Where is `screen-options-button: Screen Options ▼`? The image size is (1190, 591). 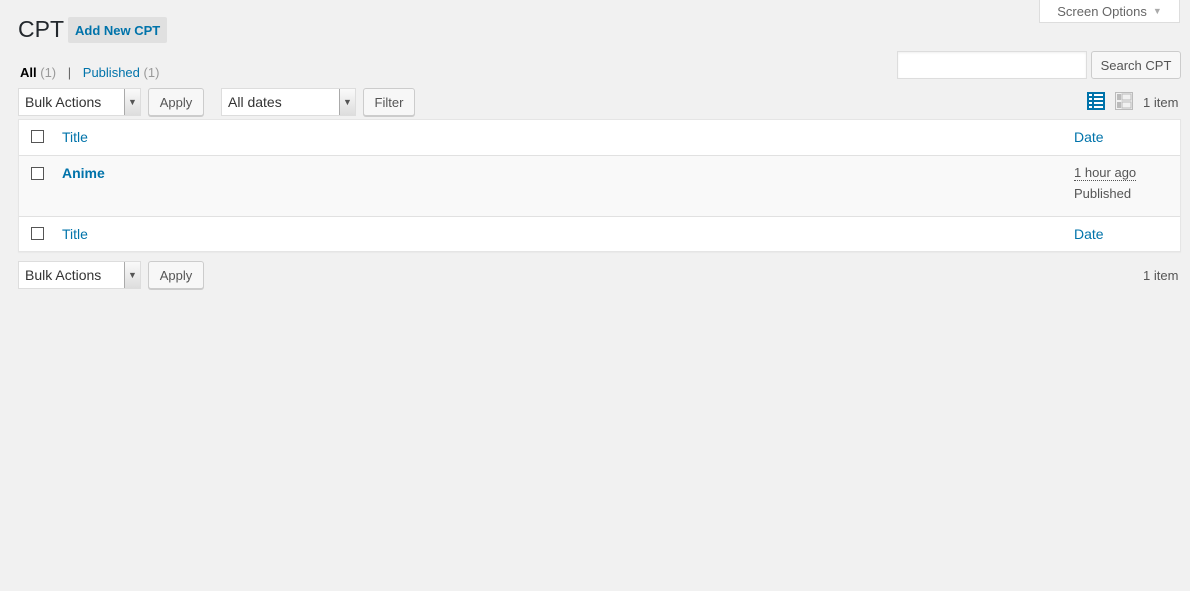 screen-options-button: Screen Options ▼ is located at coordinates (1109, 11).